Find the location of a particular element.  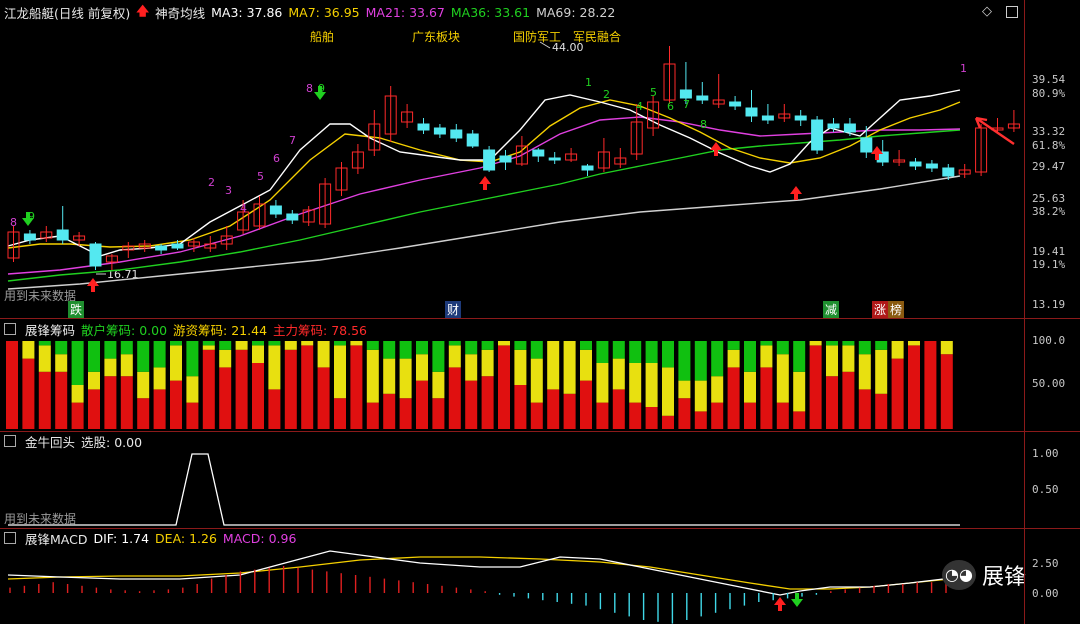

price-tick: 33.32 is located at coordinates (1049, 131).